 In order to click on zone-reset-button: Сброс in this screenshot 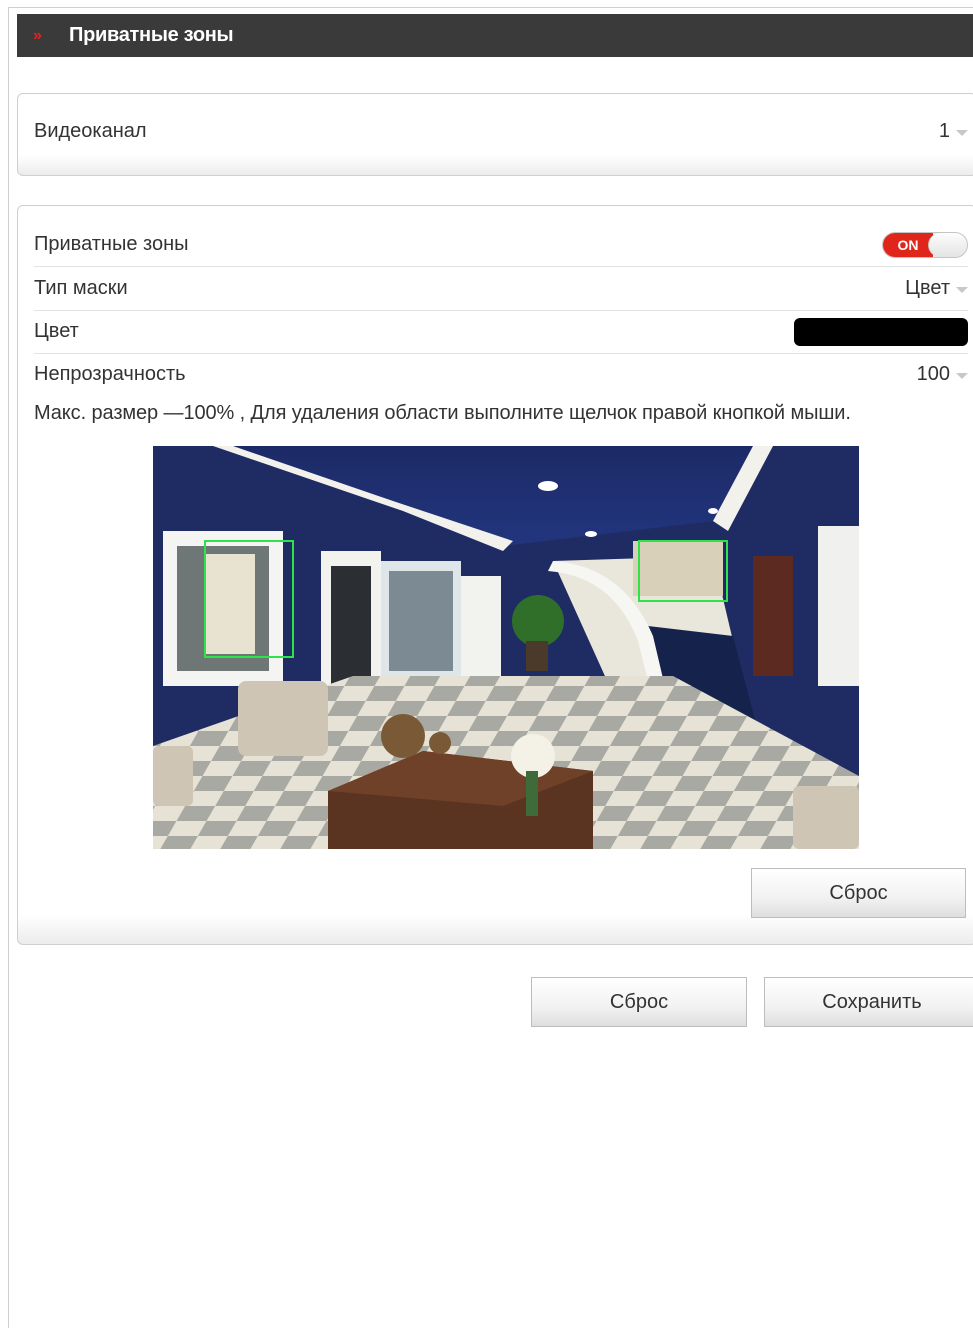, I will do `click(858, 893)`.